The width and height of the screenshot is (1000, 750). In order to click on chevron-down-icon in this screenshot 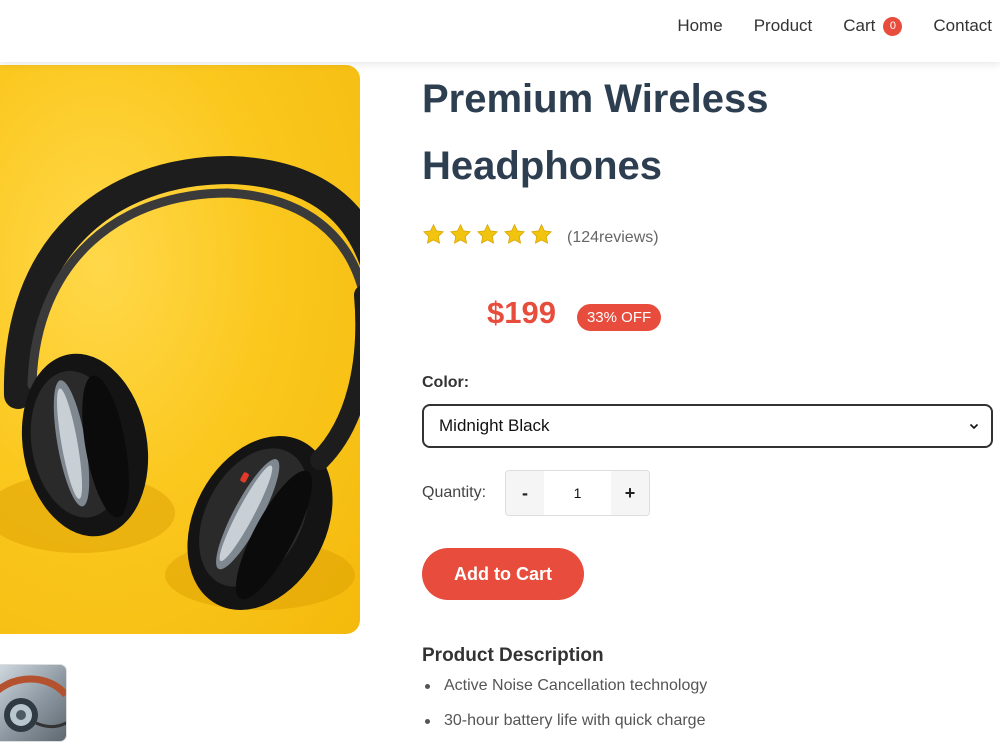, I will do `click(974, 426)`.